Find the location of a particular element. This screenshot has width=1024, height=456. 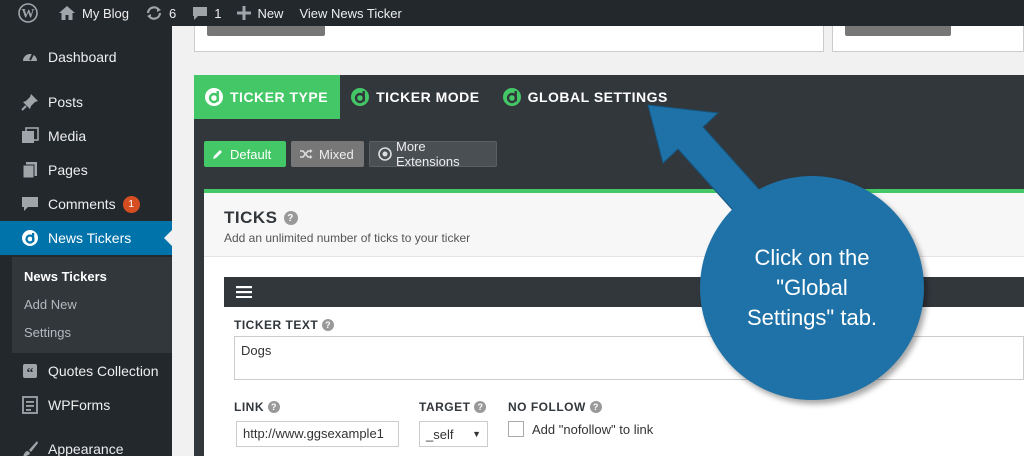

mode-default-button: Default is located at coordinates (245, 154).